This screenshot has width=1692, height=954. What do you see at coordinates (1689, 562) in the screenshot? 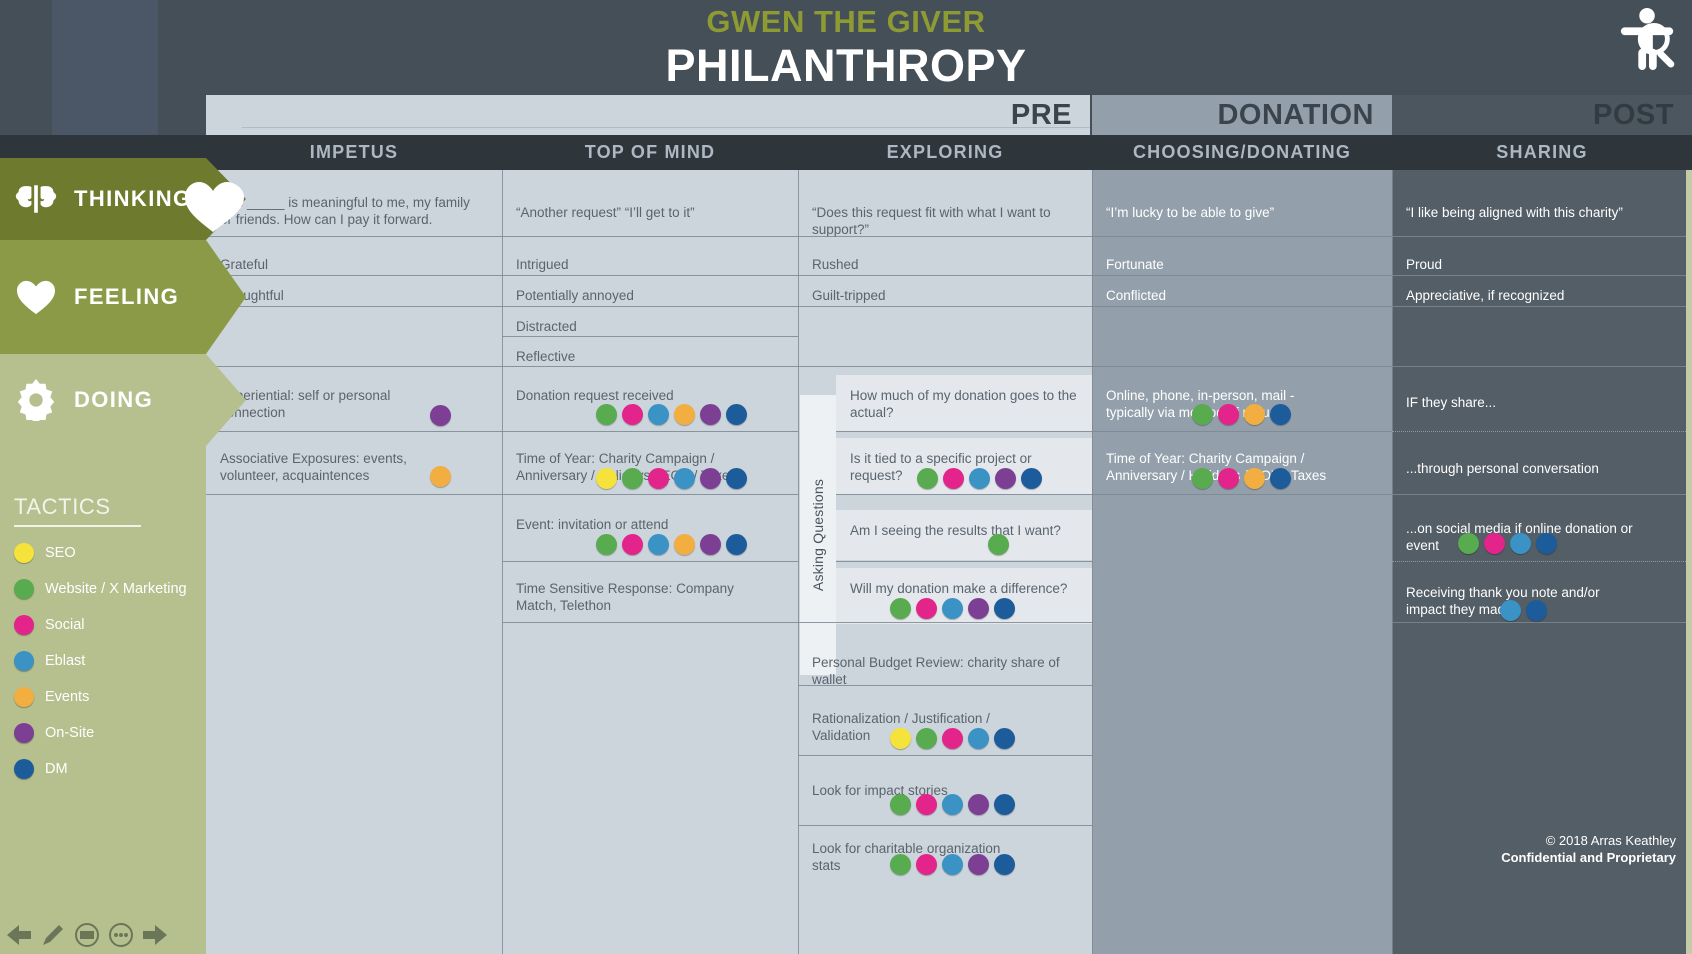
I see `right-edge-strip` at bounding box center [1689, 562].